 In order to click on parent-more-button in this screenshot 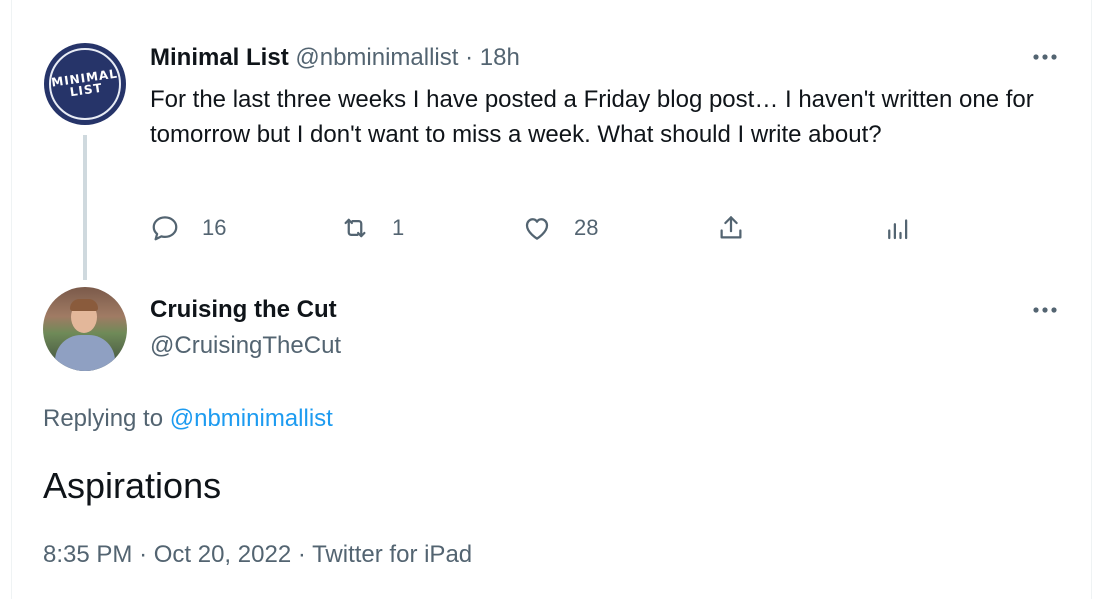, I will do `click(1045, 57)`.